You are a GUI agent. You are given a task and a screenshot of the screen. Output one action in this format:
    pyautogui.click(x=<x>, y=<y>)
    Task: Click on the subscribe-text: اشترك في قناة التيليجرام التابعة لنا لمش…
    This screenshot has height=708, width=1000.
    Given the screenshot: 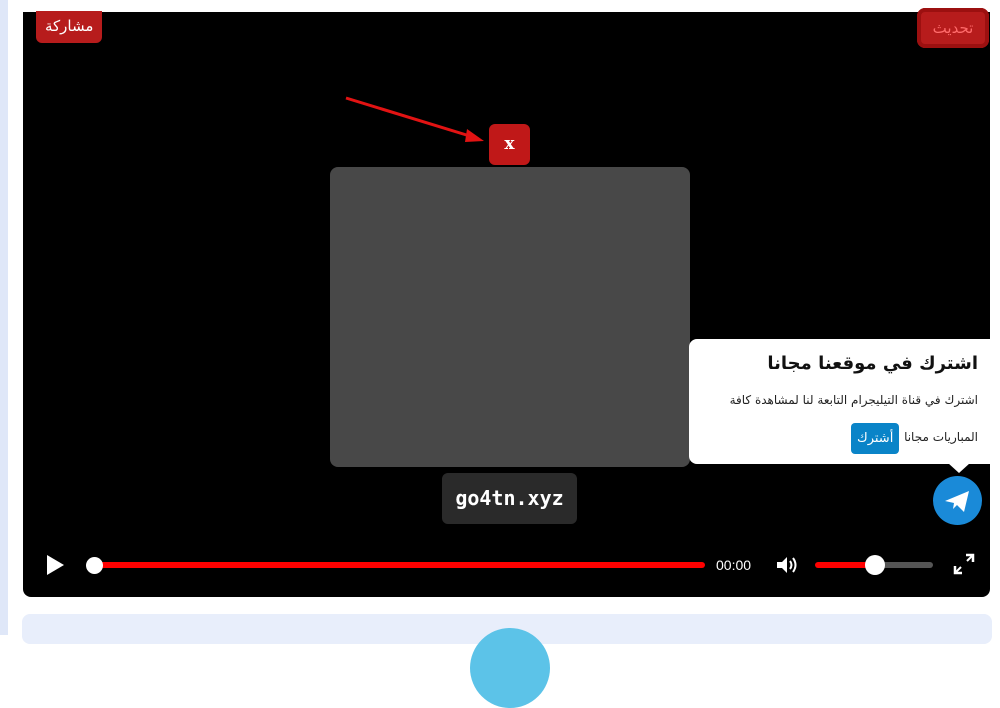 What is the action you would take?
    pyautogui.click(x=853, y=400)
    